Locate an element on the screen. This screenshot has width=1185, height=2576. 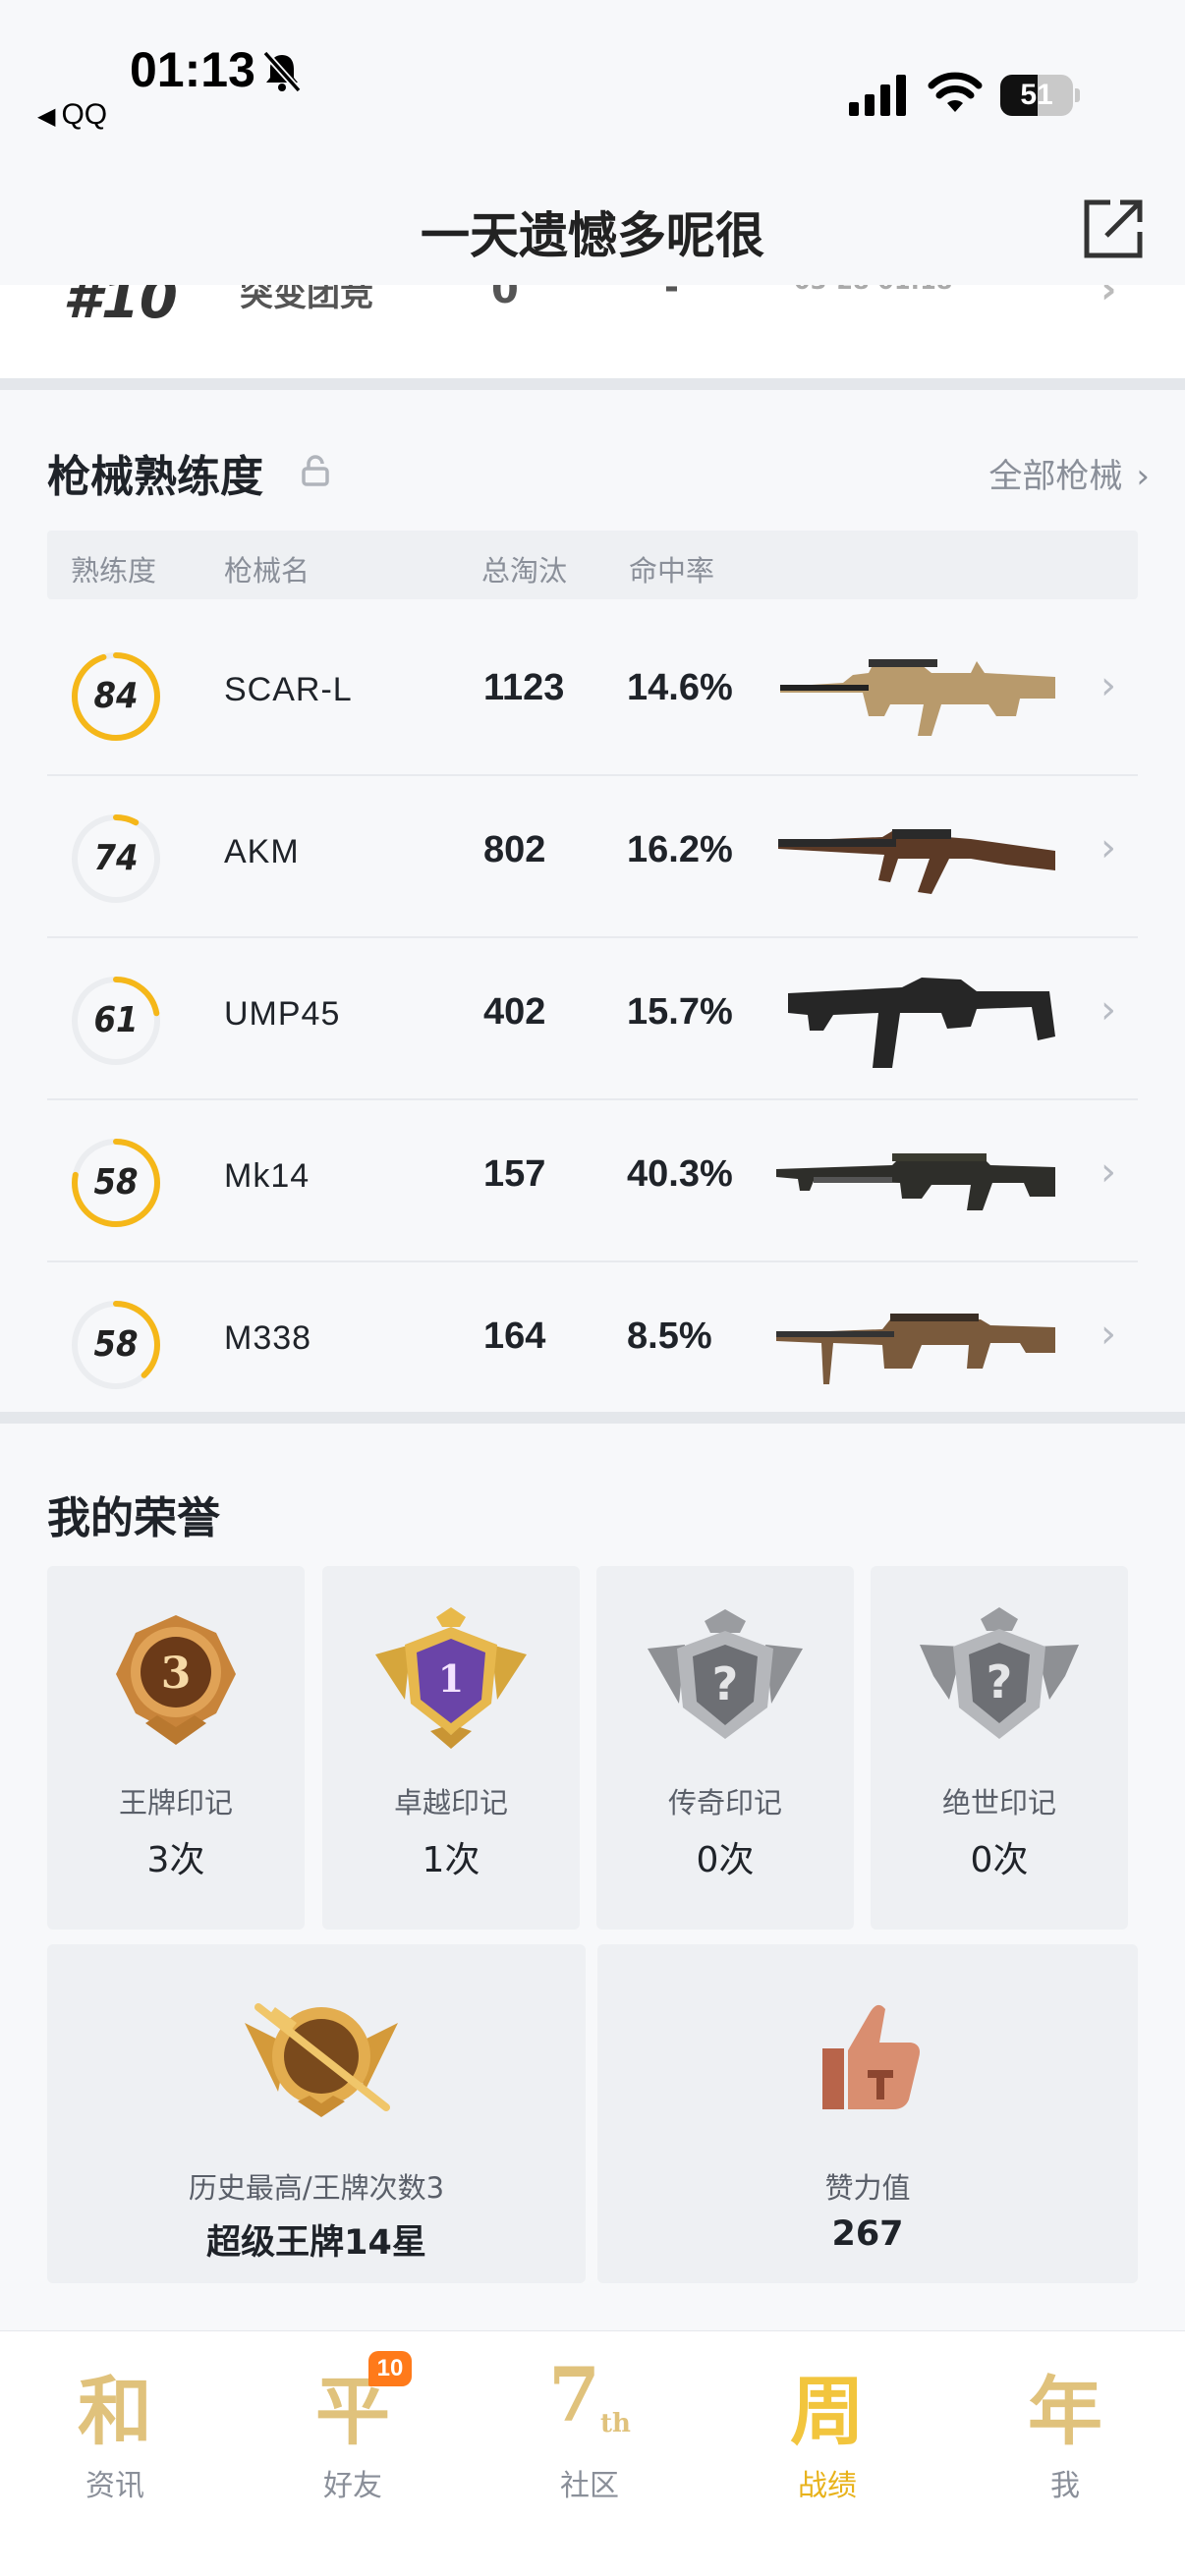
ace-badge-icon: 3 is located at coordinates (176, 1680).